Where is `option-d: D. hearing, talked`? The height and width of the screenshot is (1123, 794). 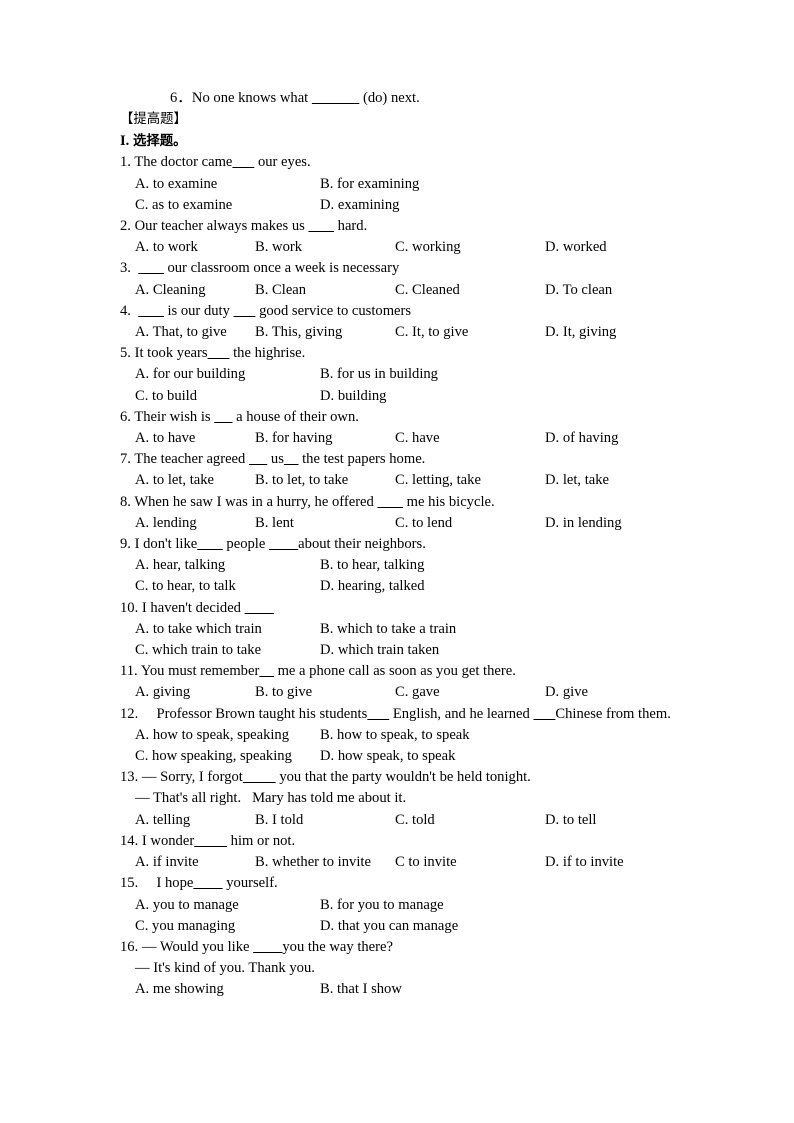 option-d: D. hearing, talked is located at coordinates (372, 586).